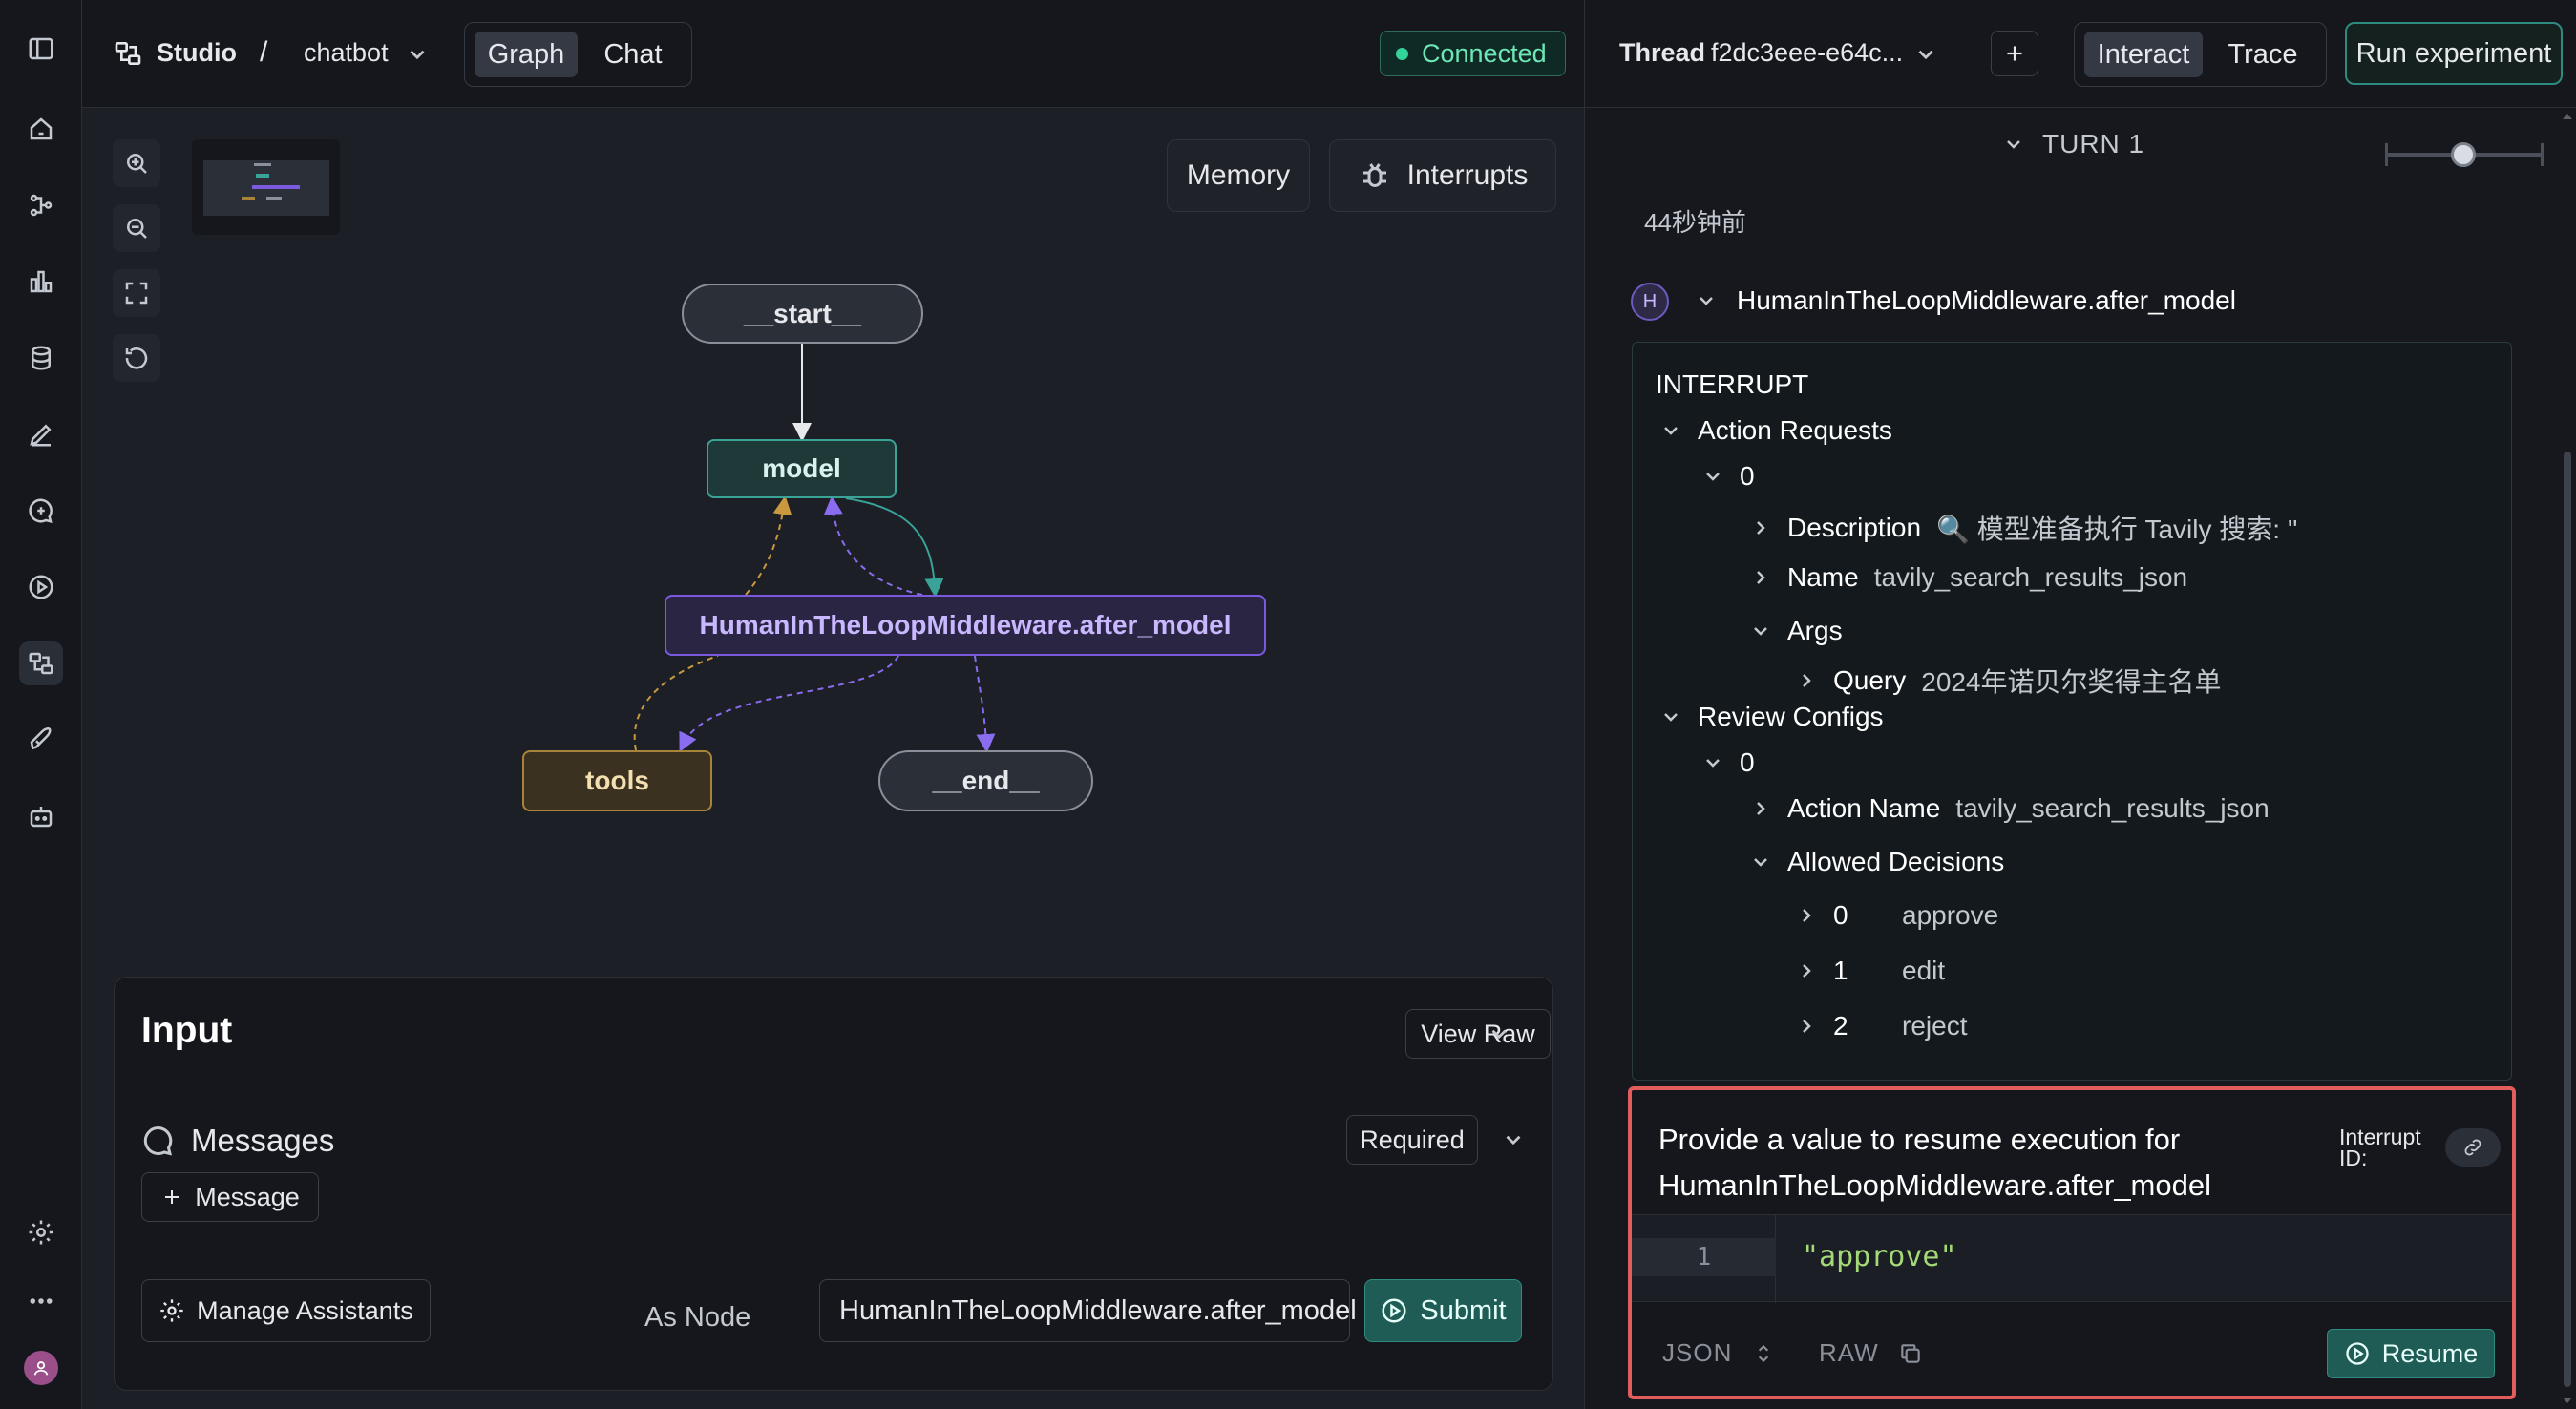  What do you see at coordinates (41, 740) in the screenshot?
I see `rocket-icon` at bounding box center [41, 740].